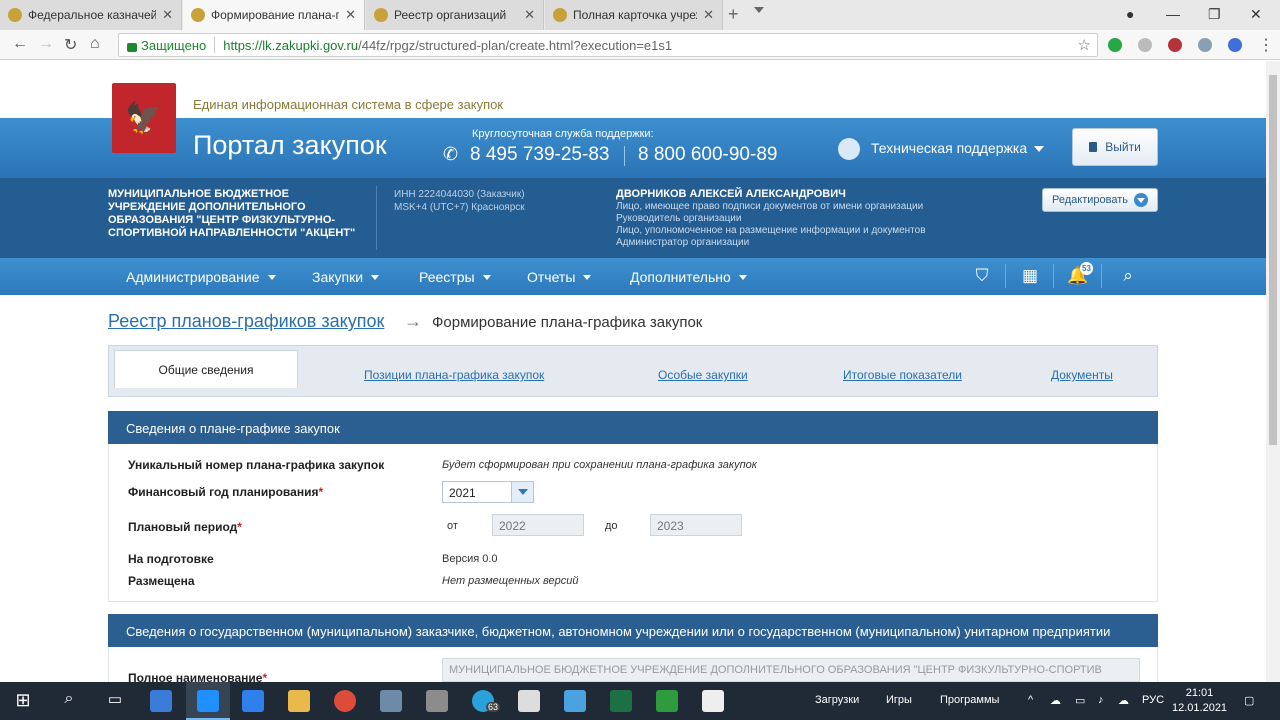 The image size is (1280, 720). I want to click on toolbar-downloads: Загрузки, so click(837, 700).